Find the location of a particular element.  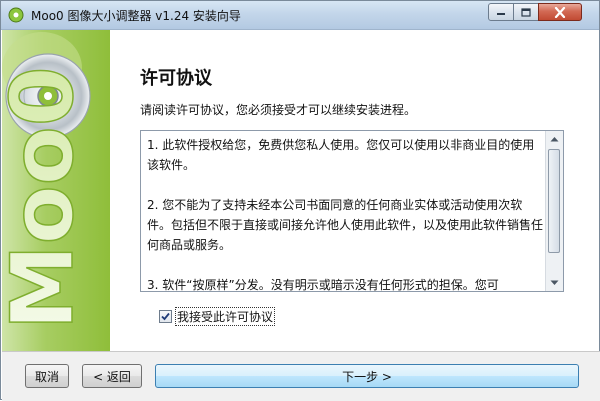

moo0-banner: Moo0 is located at coordinates (56, 190).